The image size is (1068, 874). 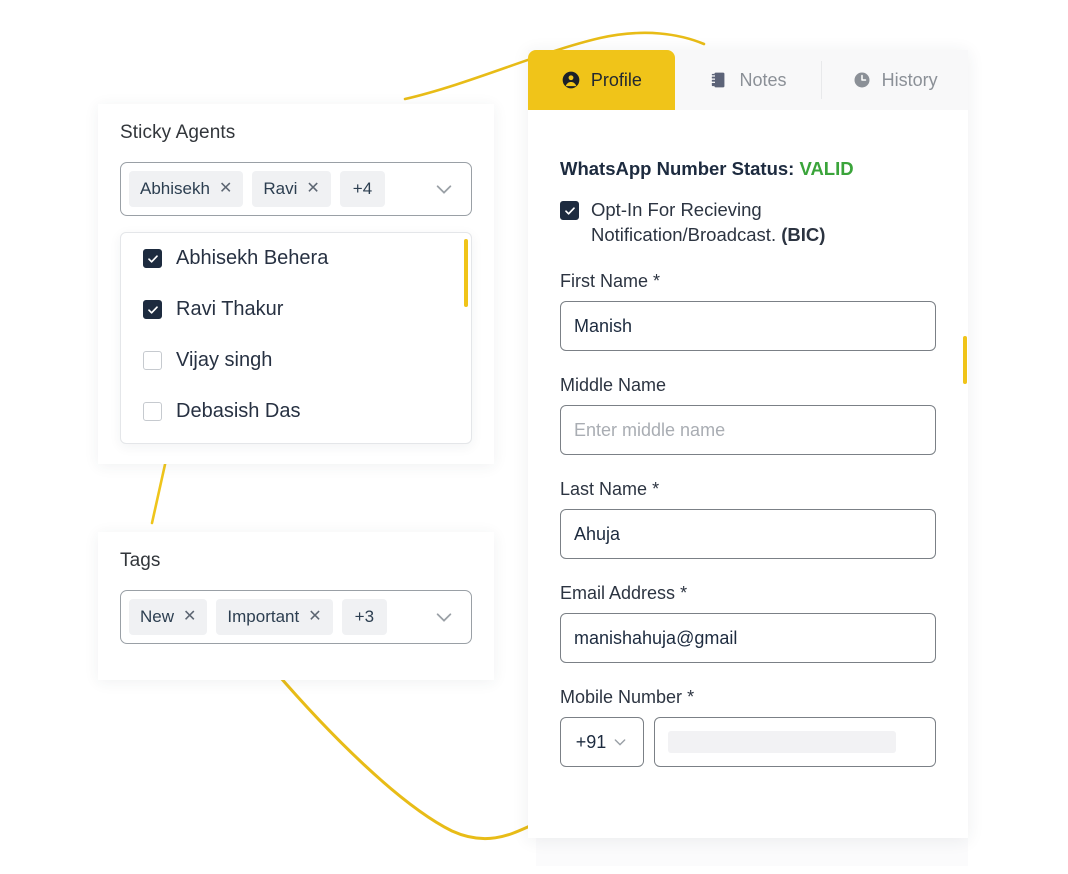 What do you see at coordinates (718, 80) in the screenshot?
I see `notebook-icon` at bounding box center [718, 80].